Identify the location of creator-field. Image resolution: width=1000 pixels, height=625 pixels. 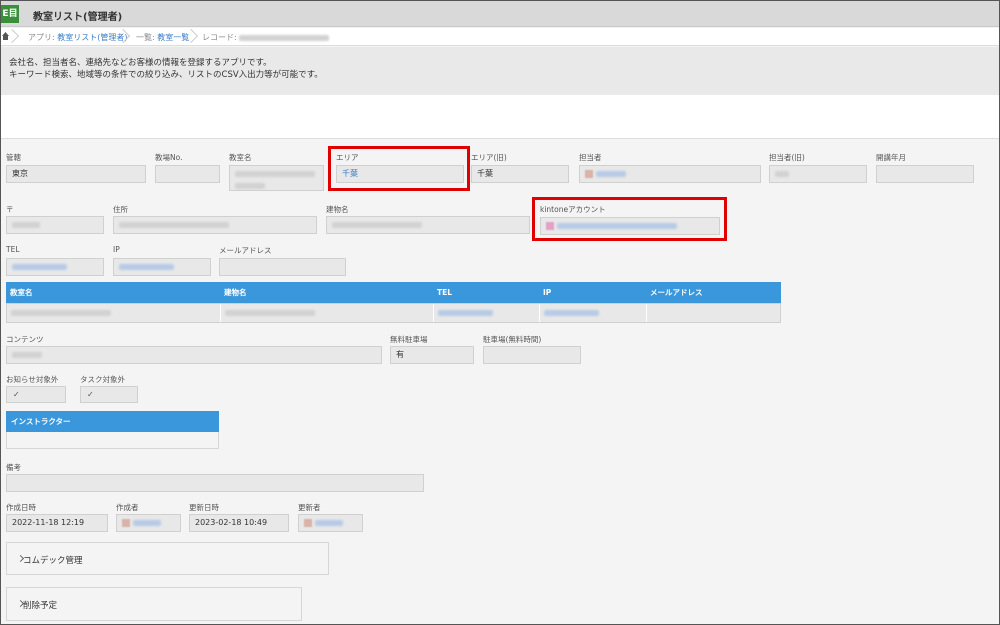
(148, 523).